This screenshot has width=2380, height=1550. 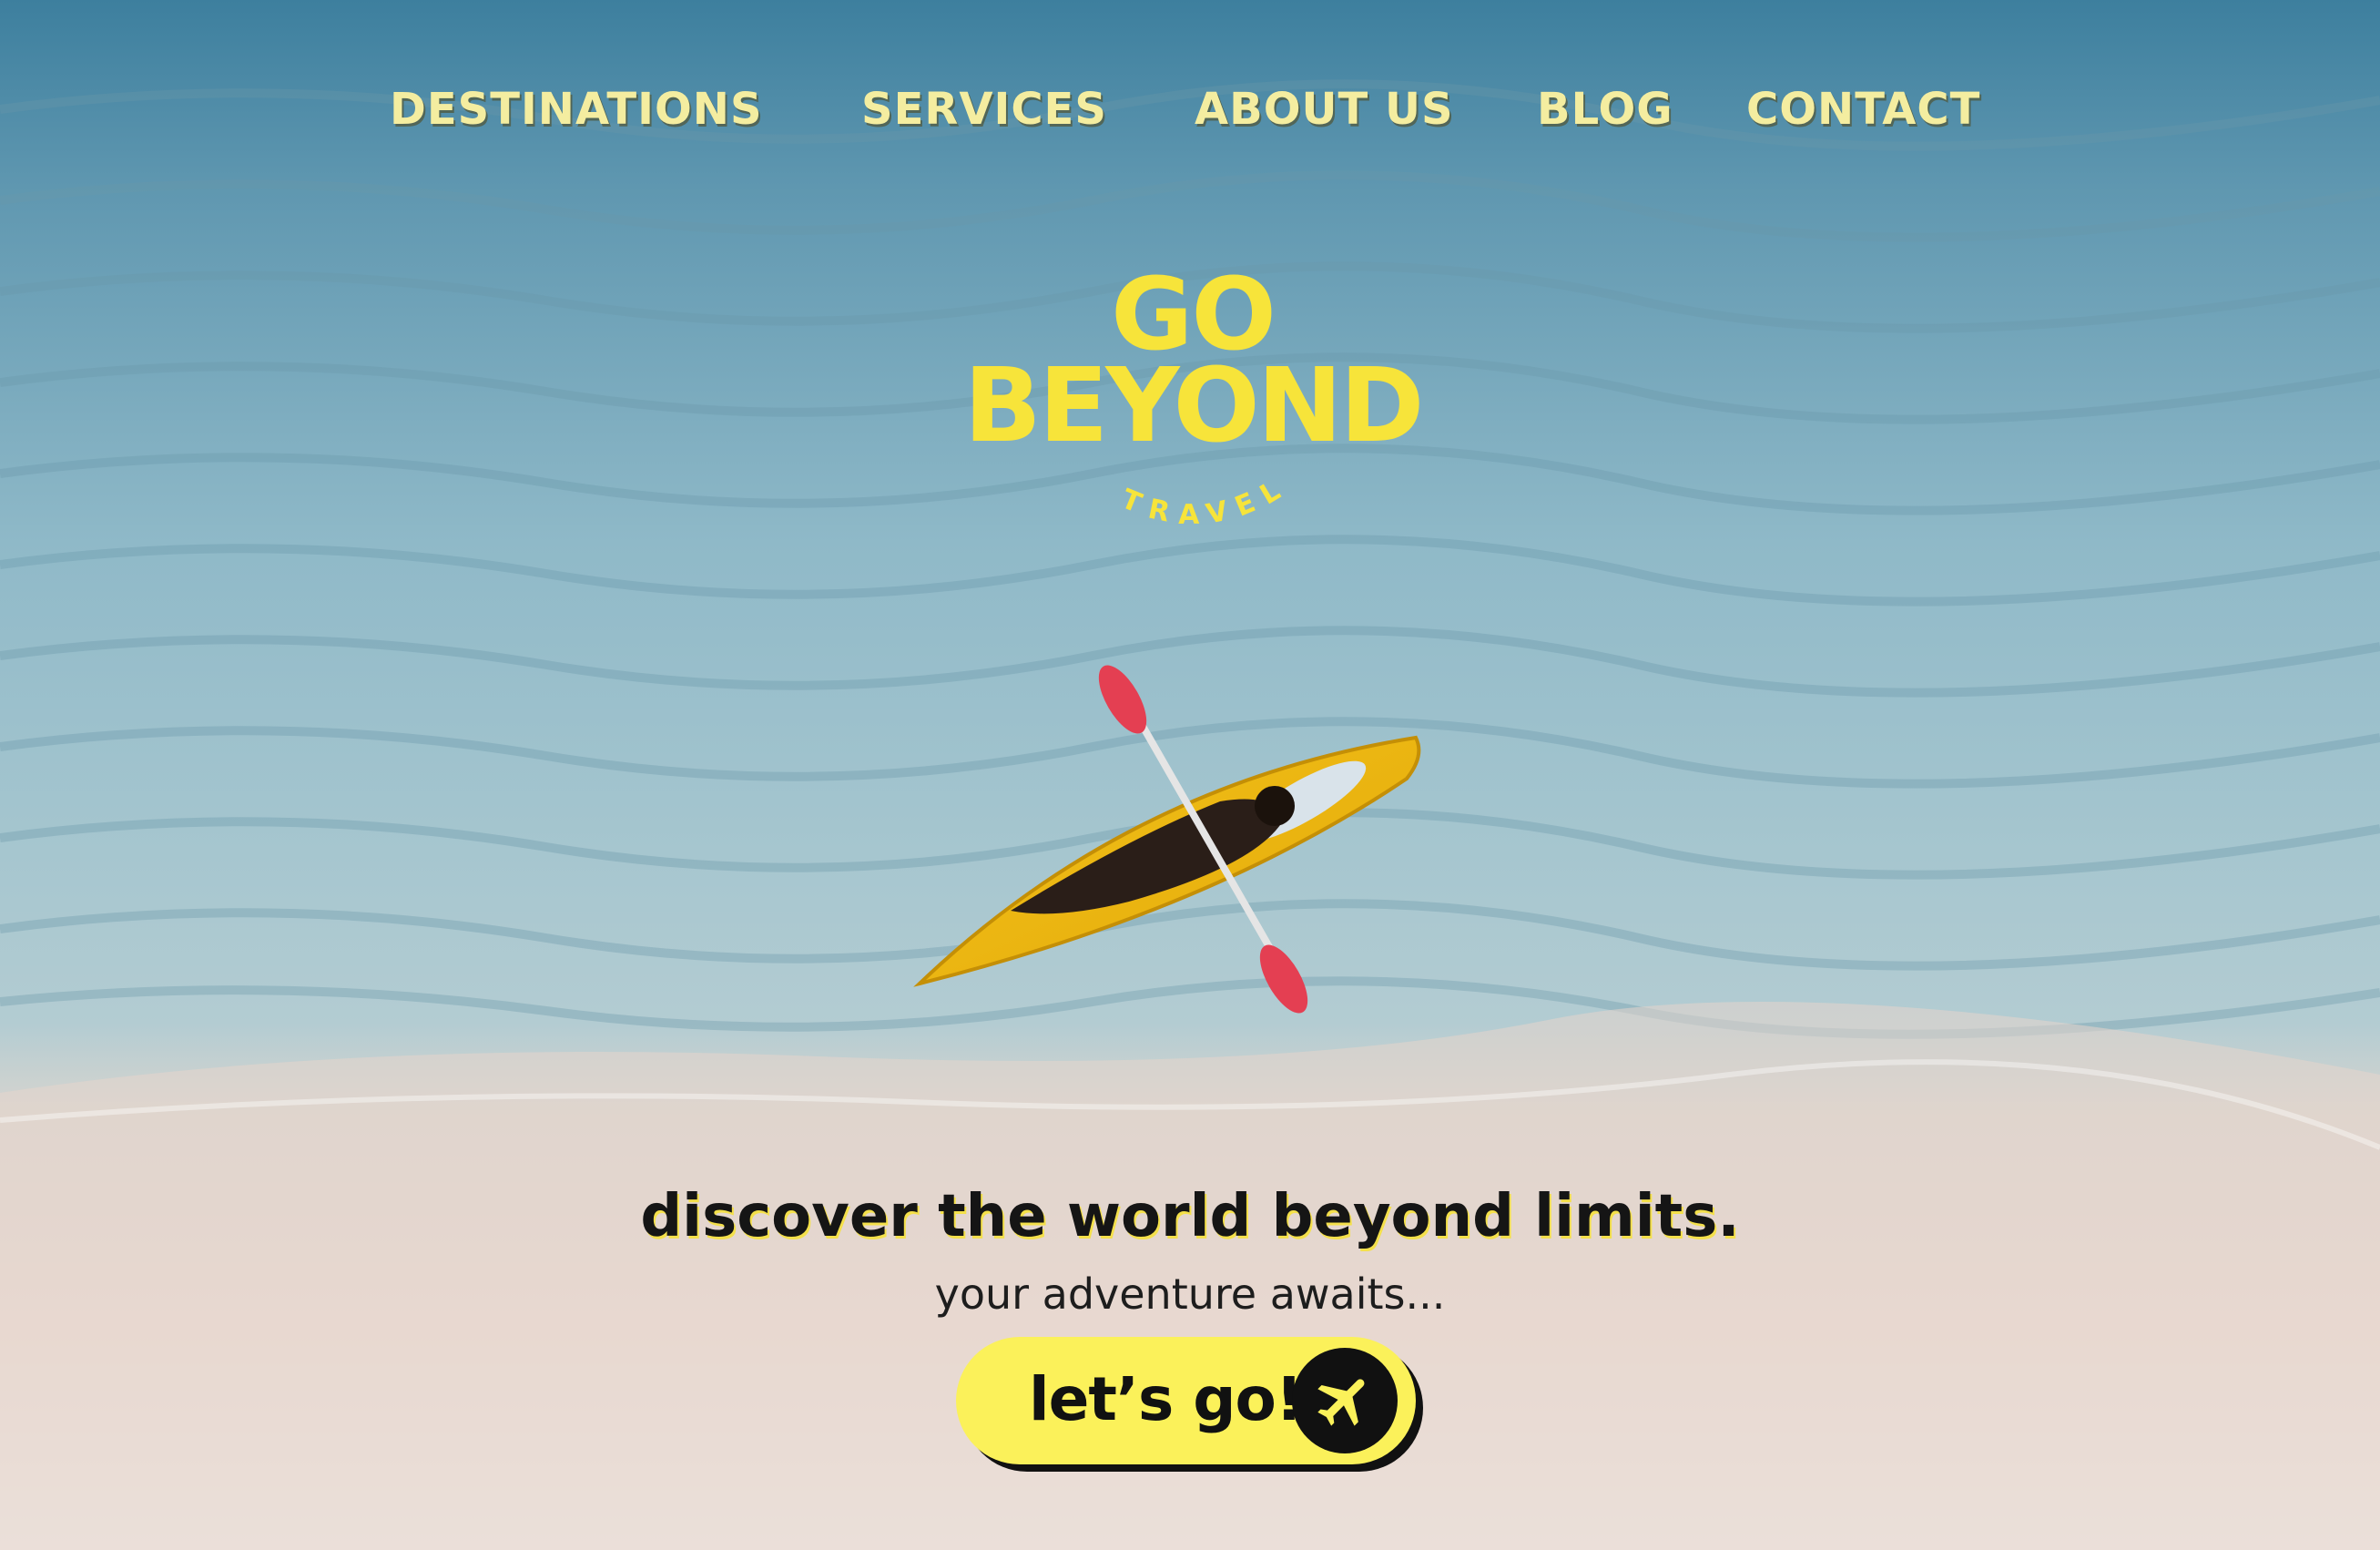 What do you see at coordinates (1863, 110) in the screenshot?
I see `nav-link-contact: CONTACT` at bounding box center [1863, 110].